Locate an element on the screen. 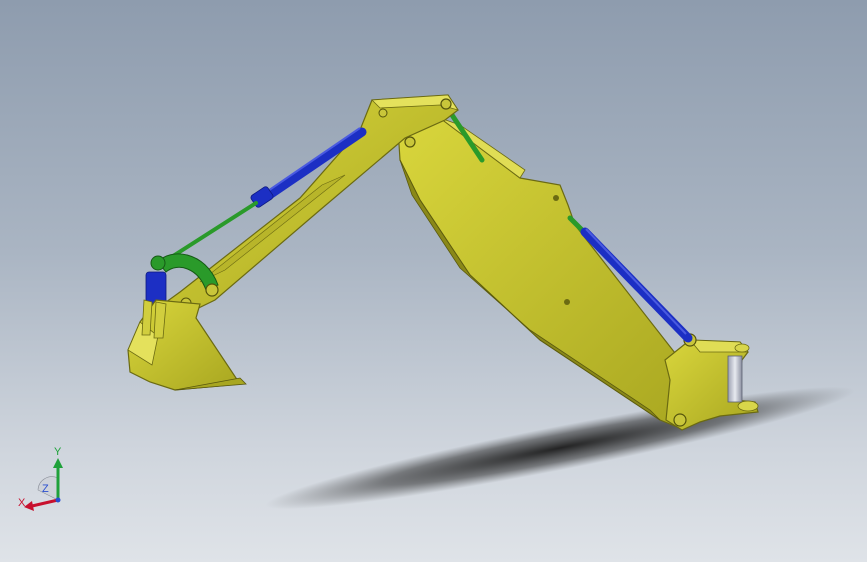 Image resolution: width=867 pixels, height=562 pixels. boom-pivot-top is located at coordinates (410, 142).